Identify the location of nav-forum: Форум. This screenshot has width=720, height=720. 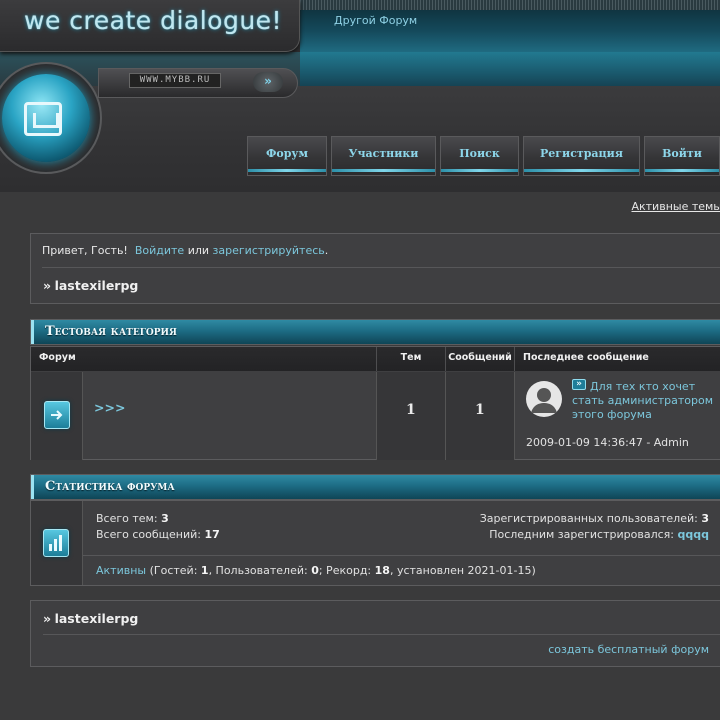
(287, 156).